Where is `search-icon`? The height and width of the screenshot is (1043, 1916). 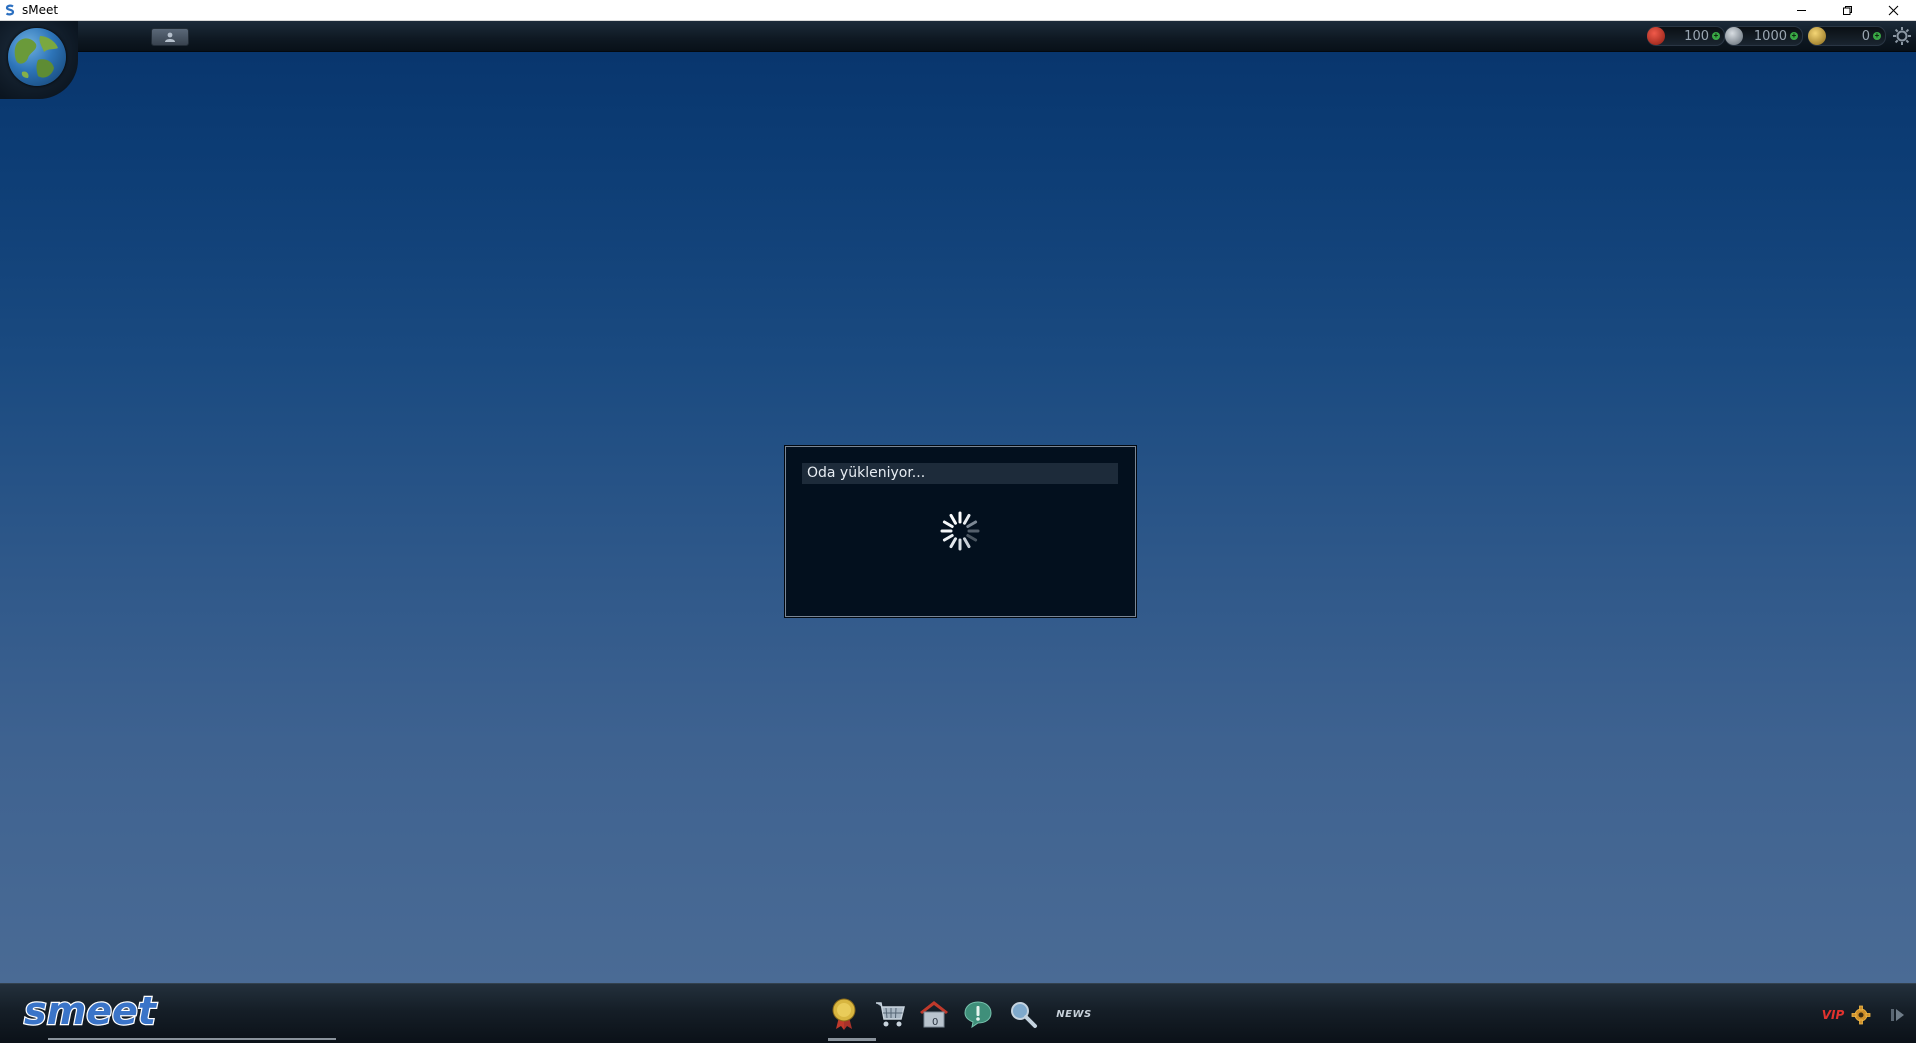
search-icon is located at coordinates (1024, 1015).